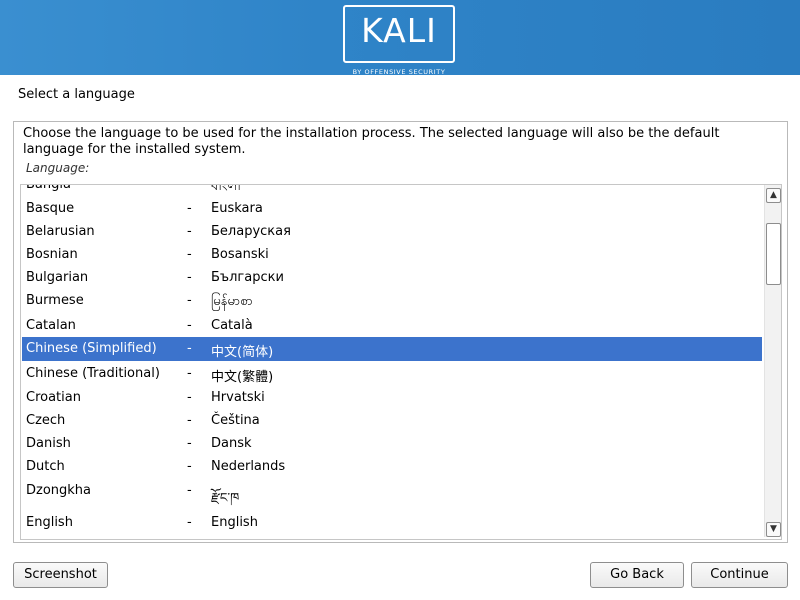 This screenshot has height=600, width=800. I want to click on scroll-up-arrow-icon: ▲, so click(773, 195).